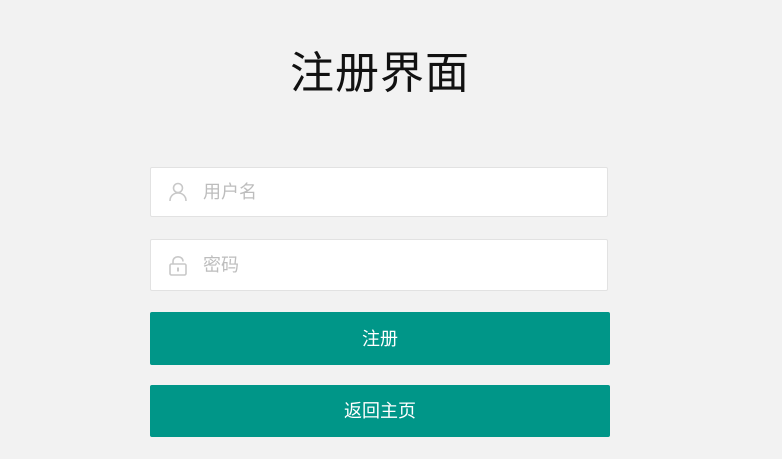 This screenshot has height=459, width=782. What do you see at coordinates (380, 73) in the screenshot?
I see `page-title: 注册界面` at bounding box center [380, 73].